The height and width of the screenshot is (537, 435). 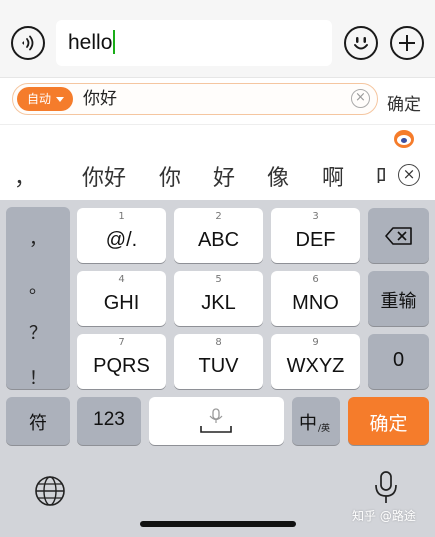 What do you see at coordinates (121, 366) in the screenshot?
I see `key-label: PQRS` at bounding box center [121, 366].